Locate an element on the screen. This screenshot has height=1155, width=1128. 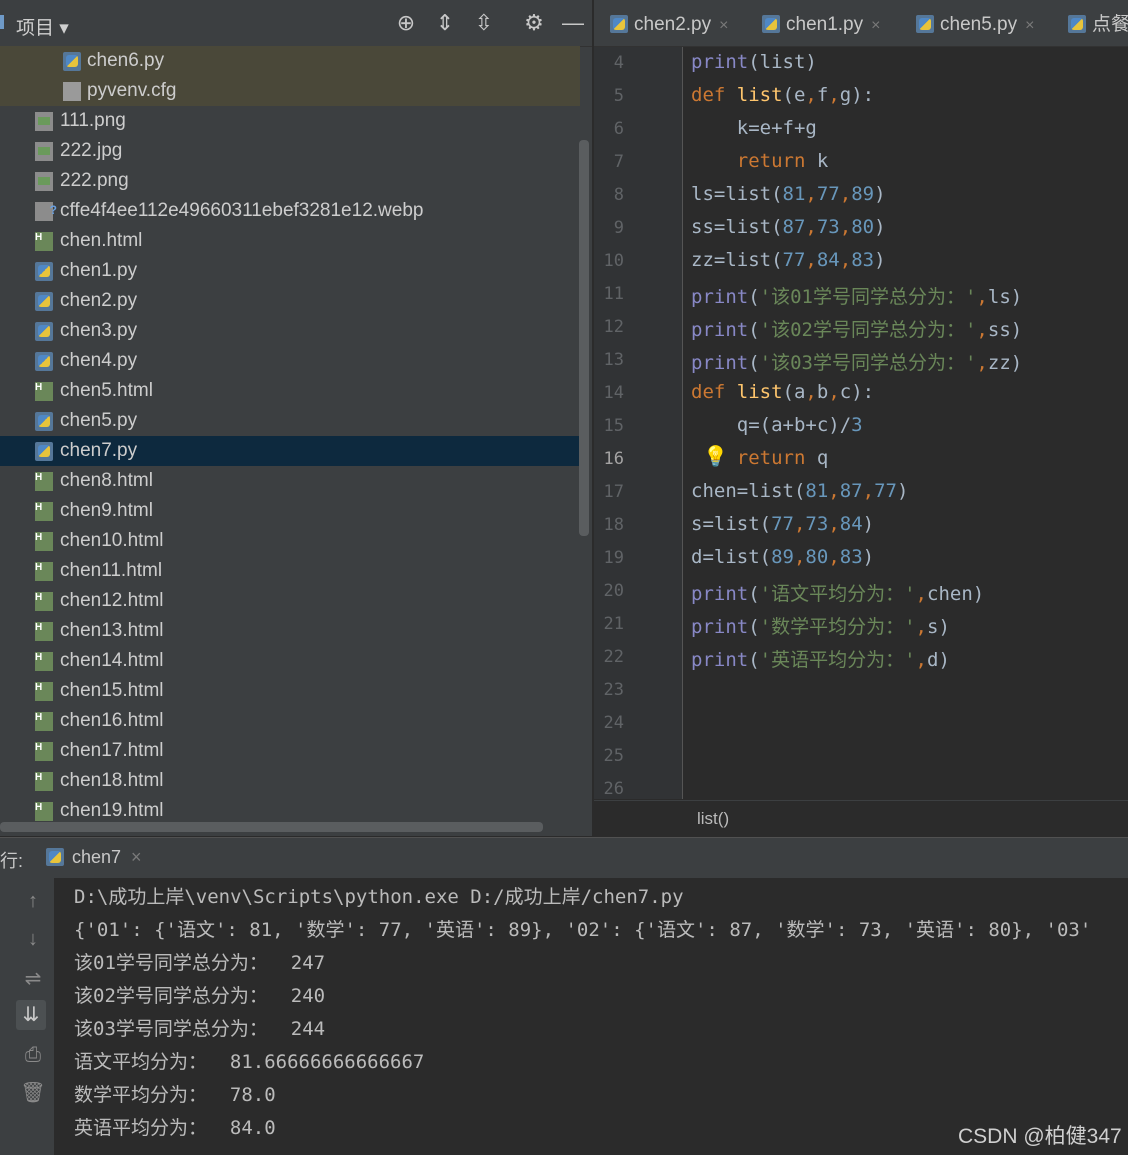
file-item: 222.jpg is located at coordinates (290, 151).